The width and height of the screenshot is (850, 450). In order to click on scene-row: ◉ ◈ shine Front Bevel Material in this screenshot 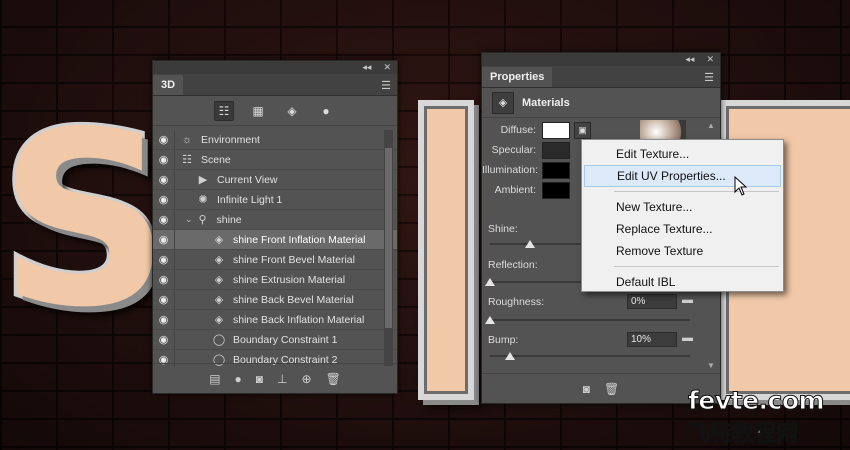, I will do `click(275, 260)`.